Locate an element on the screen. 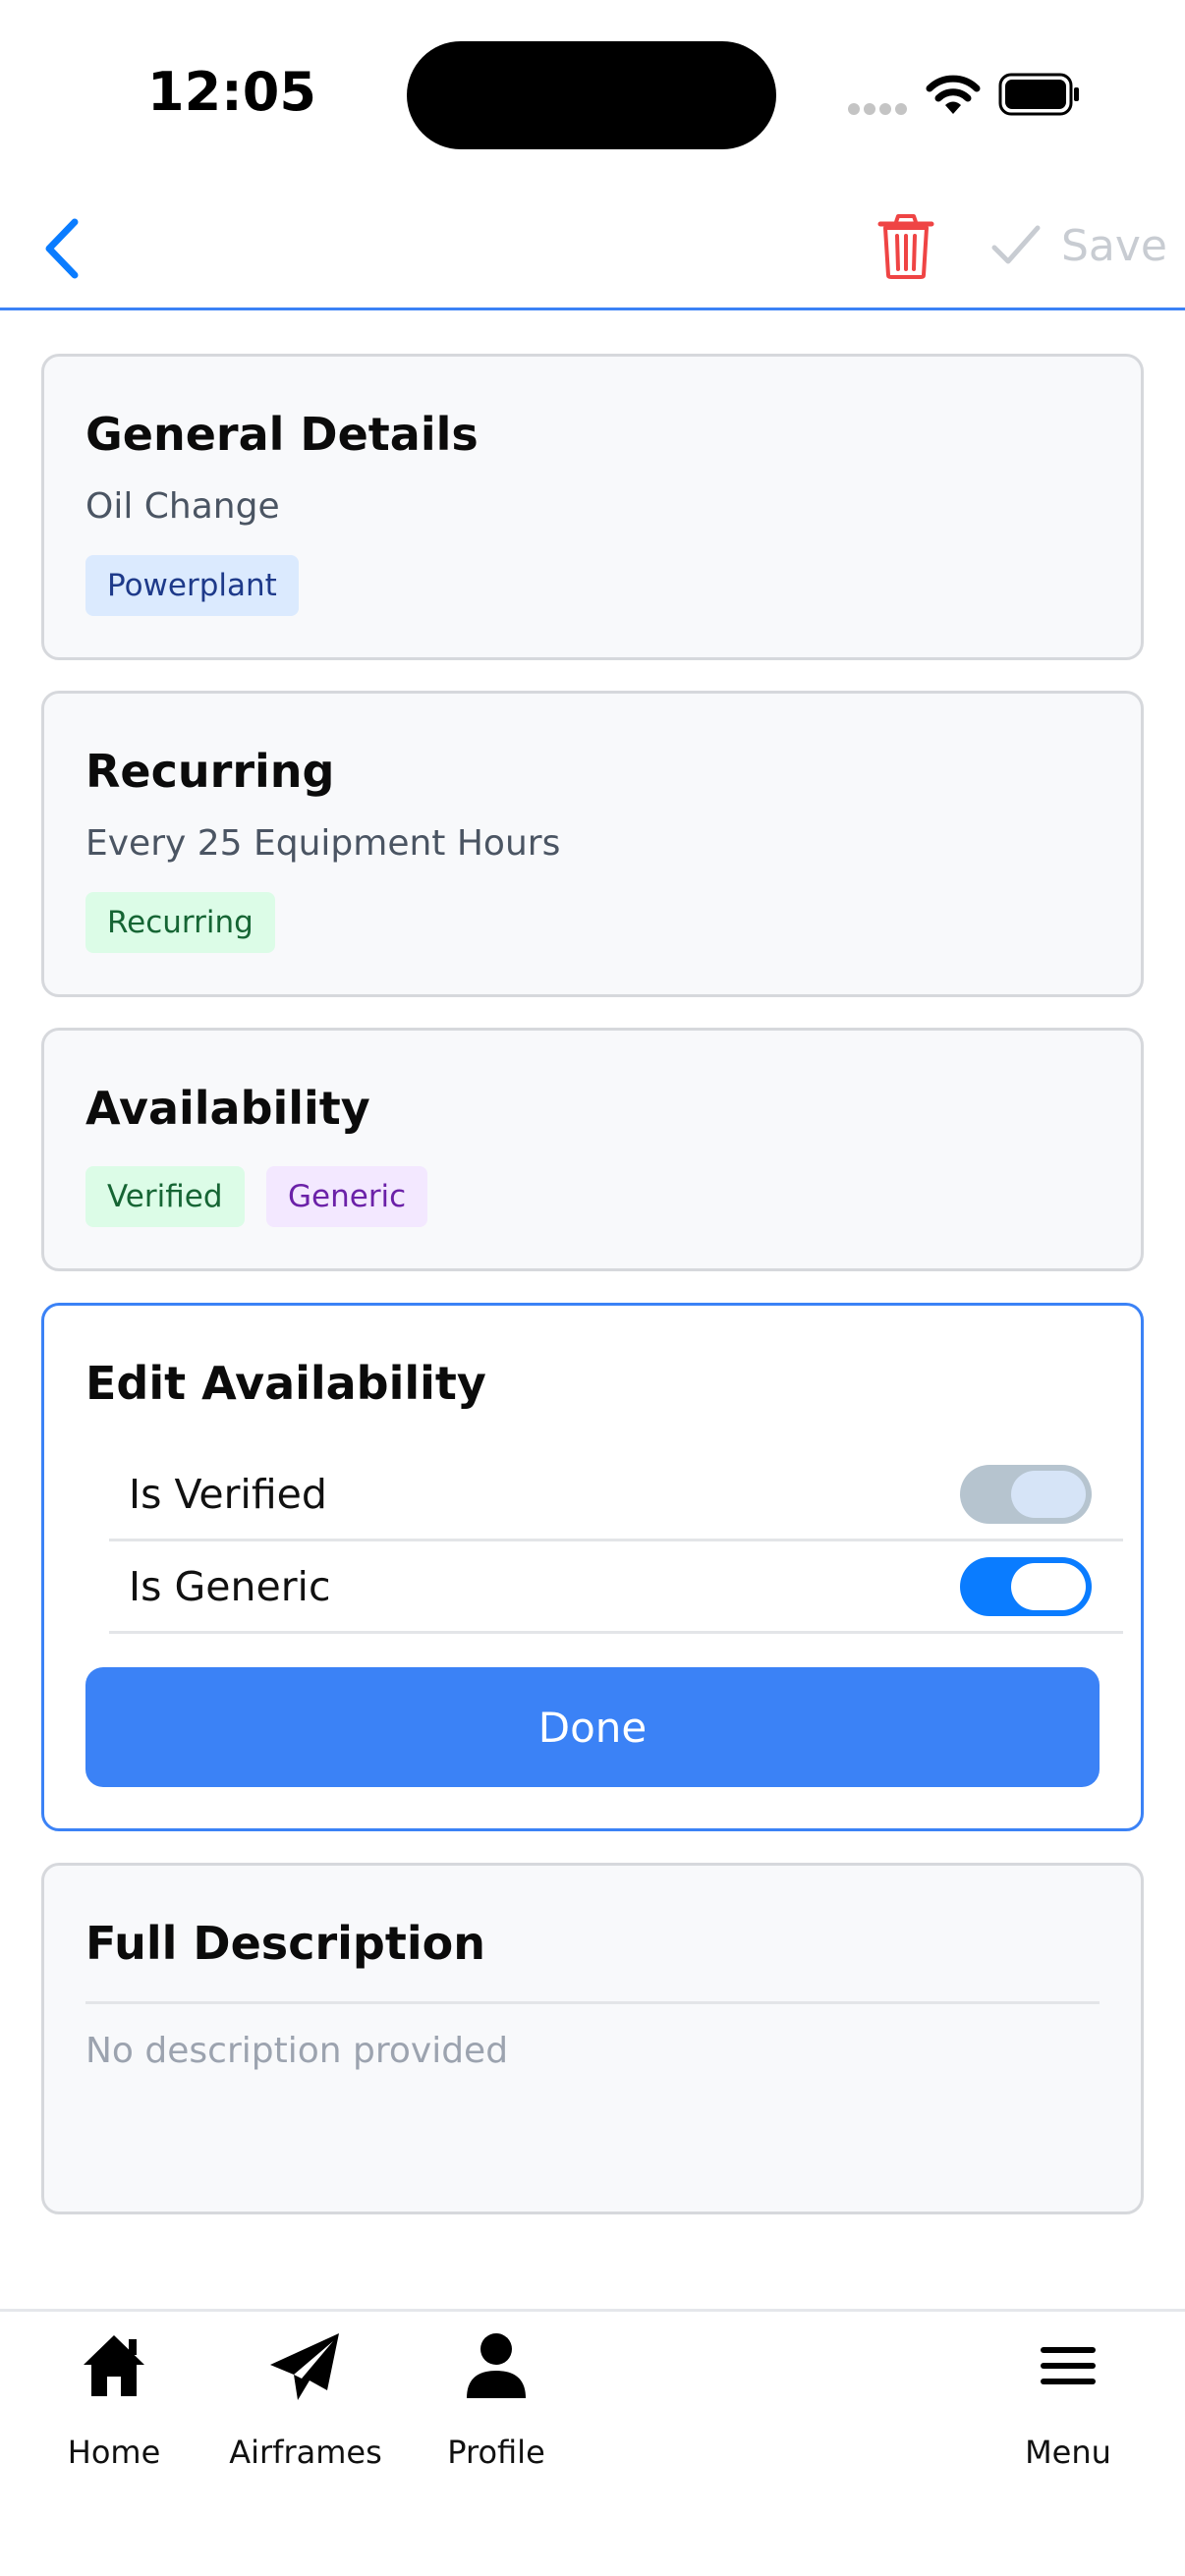 The height and width of the screenshot is (2576, 1185). status-time: 12:05 is located at coordinates (232, 92).